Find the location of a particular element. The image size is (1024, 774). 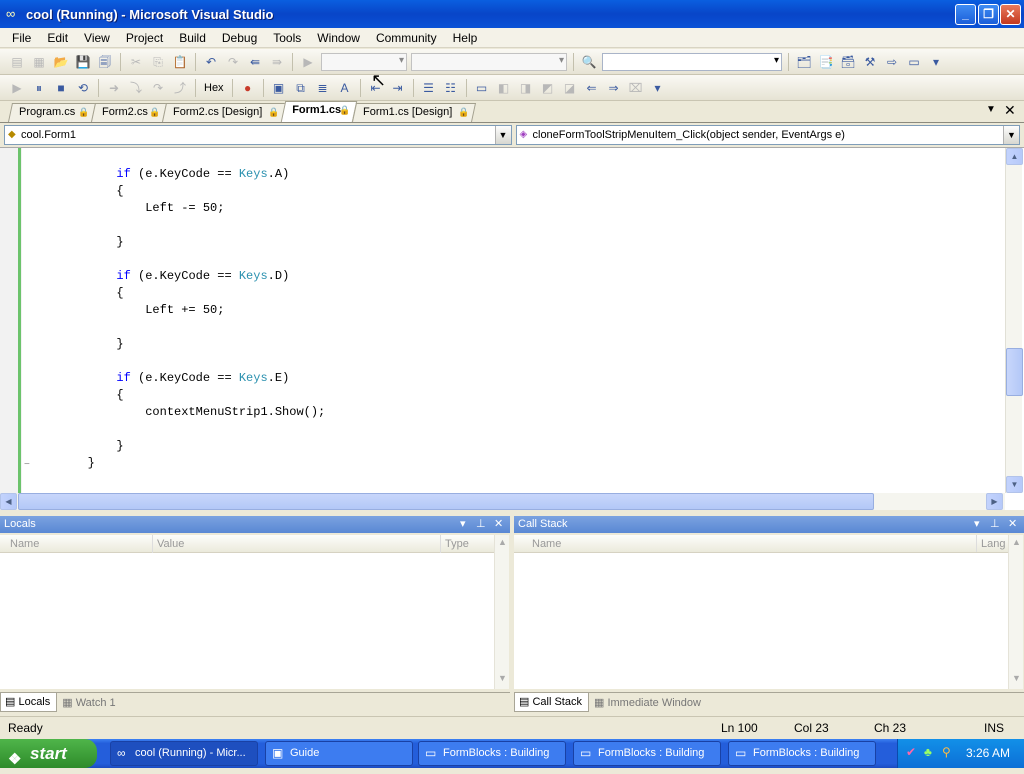

redo-icon: ↷ is located at coordinates (233, 62).